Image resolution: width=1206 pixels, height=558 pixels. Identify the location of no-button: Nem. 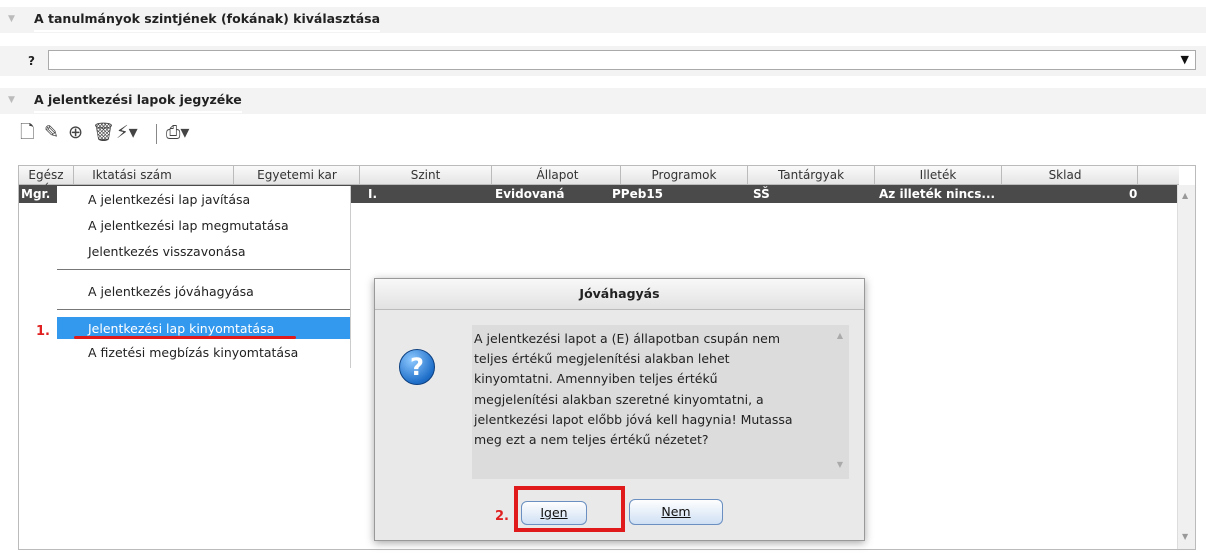
(676, 512).